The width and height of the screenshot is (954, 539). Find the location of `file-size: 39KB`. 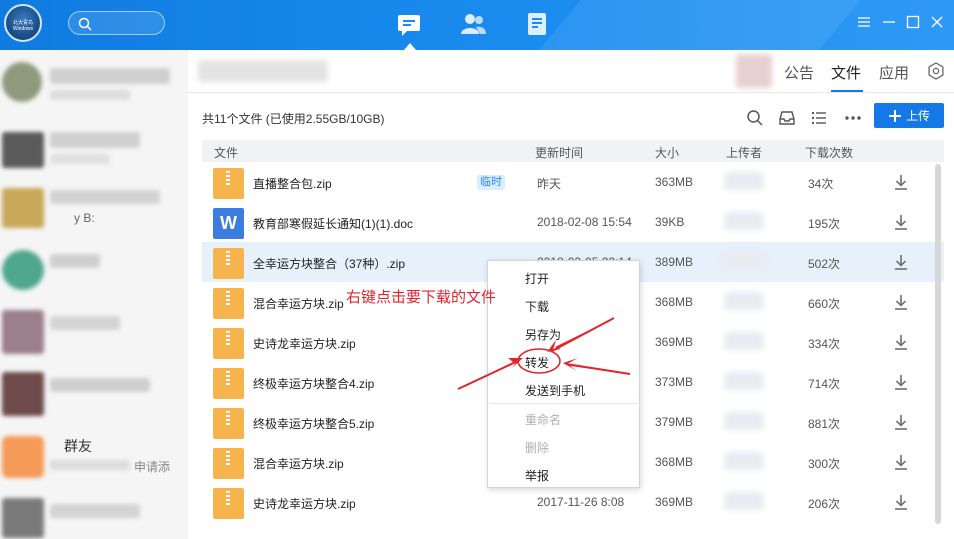

file-size: 39KB is located at coordinates (670, 222).